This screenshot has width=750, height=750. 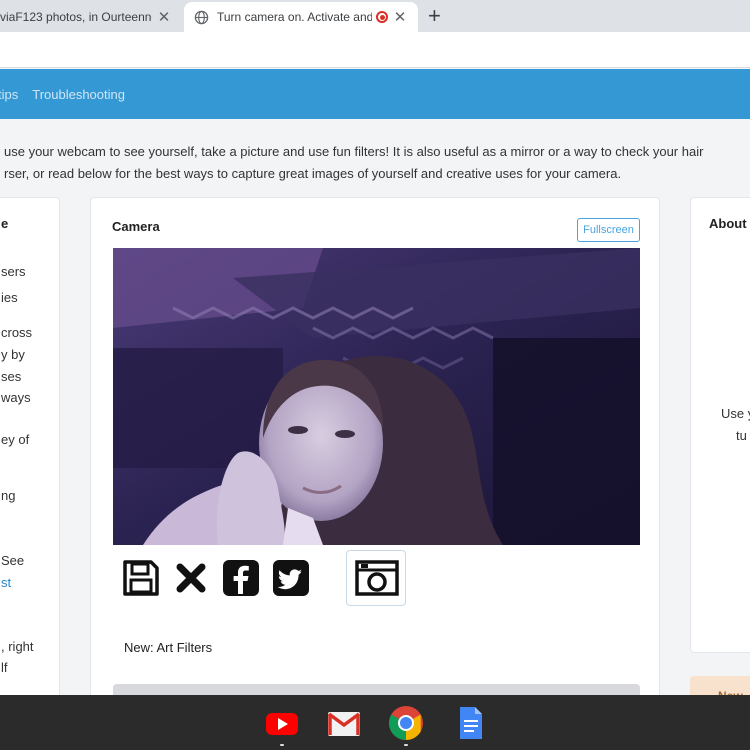 I want to click on chrome-icon, so click(x=406, y=723).